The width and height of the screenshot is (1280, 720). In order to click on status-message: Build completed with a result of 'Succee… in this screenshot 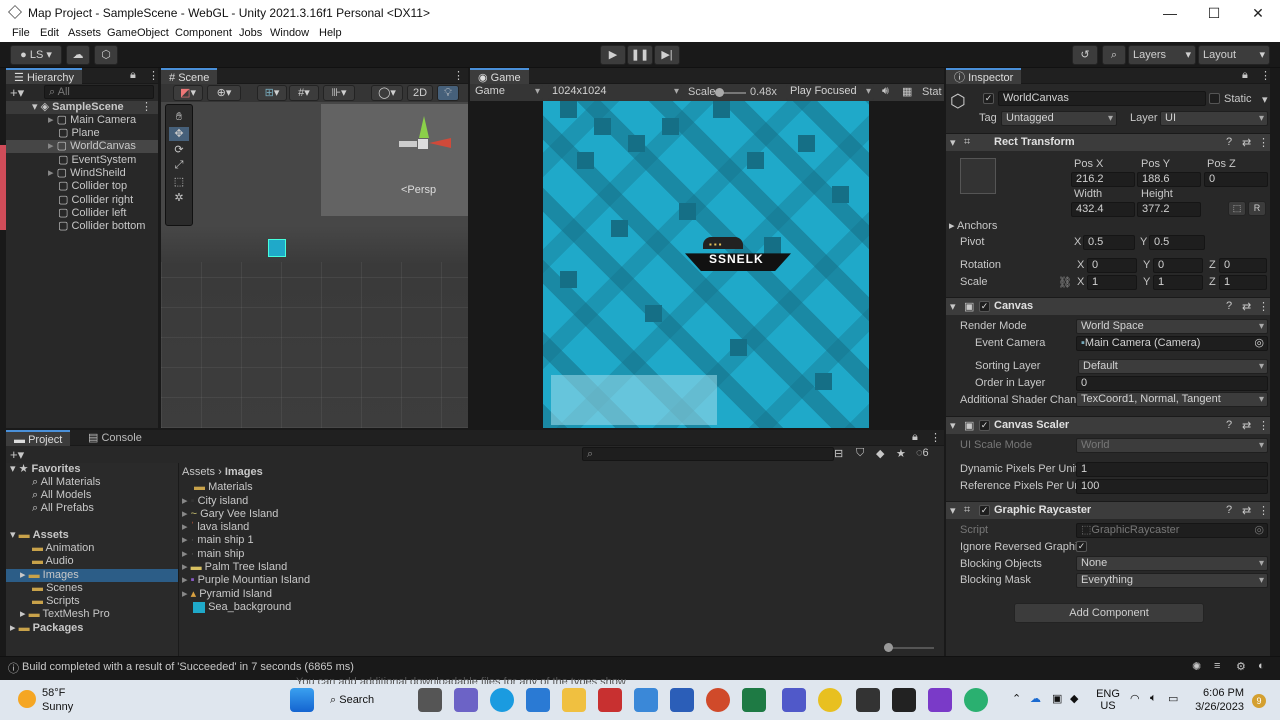, I will do `click(188, 667)`.